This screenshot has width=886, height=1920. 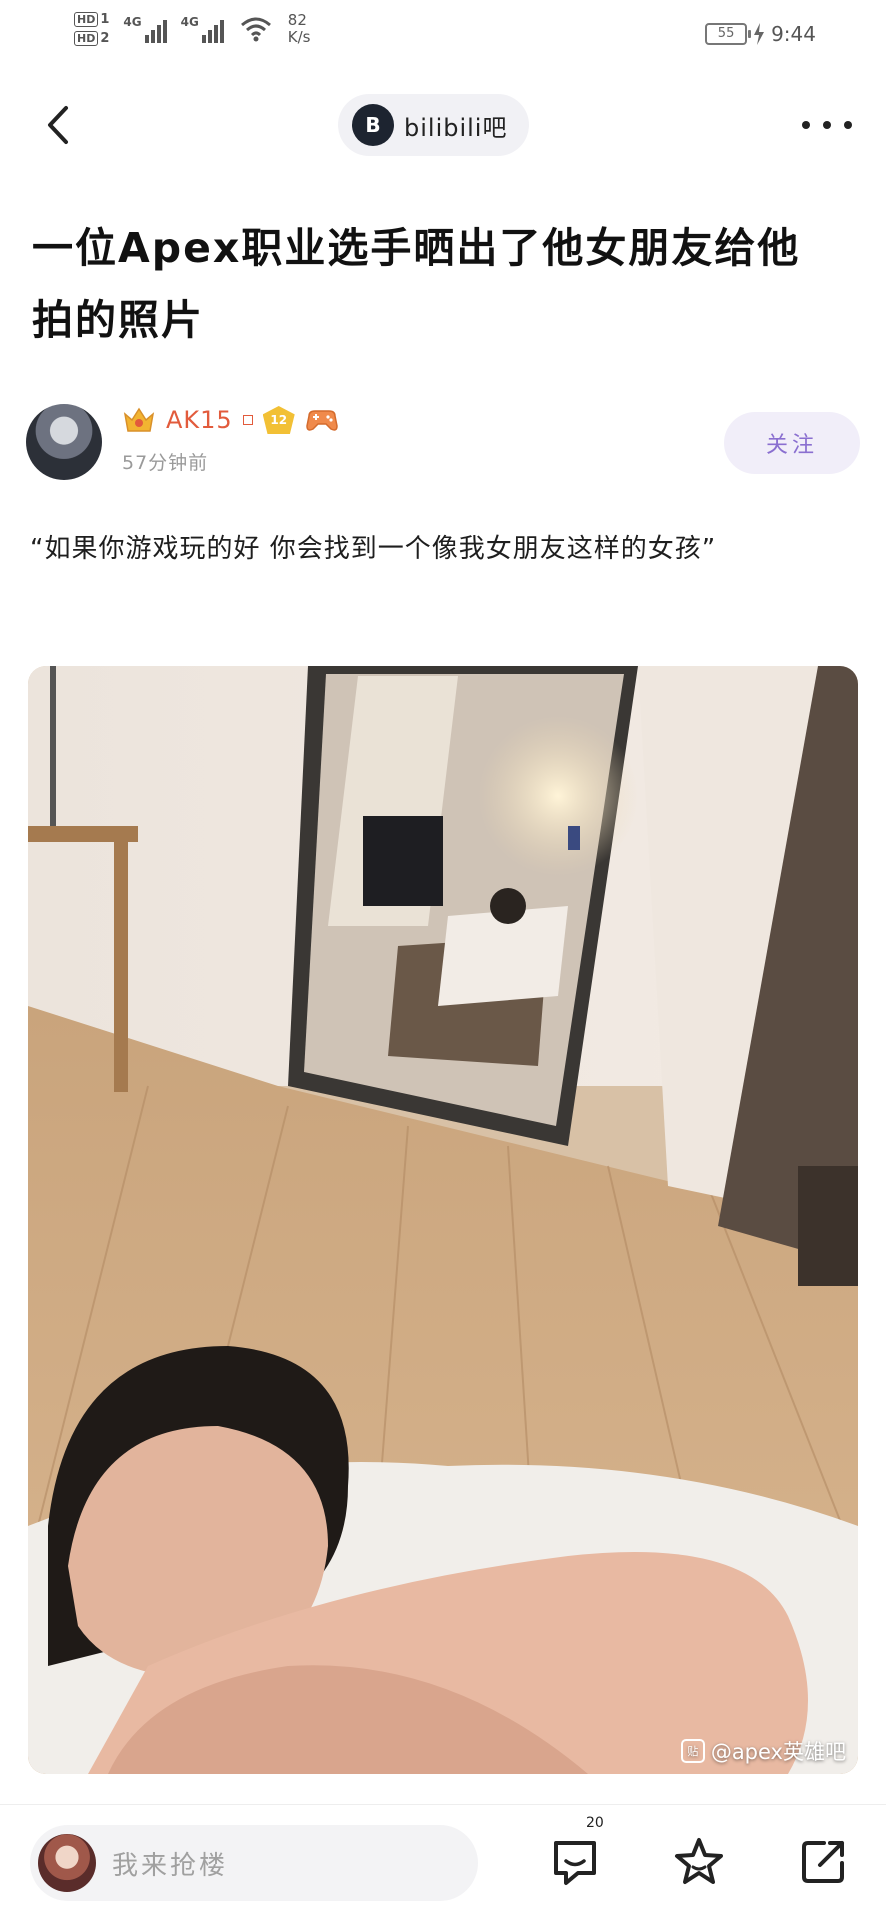 What do you see at coordinates (575, 1862) in the screenshot?
I see `comment-icon` at bounding box center [575, 1862].